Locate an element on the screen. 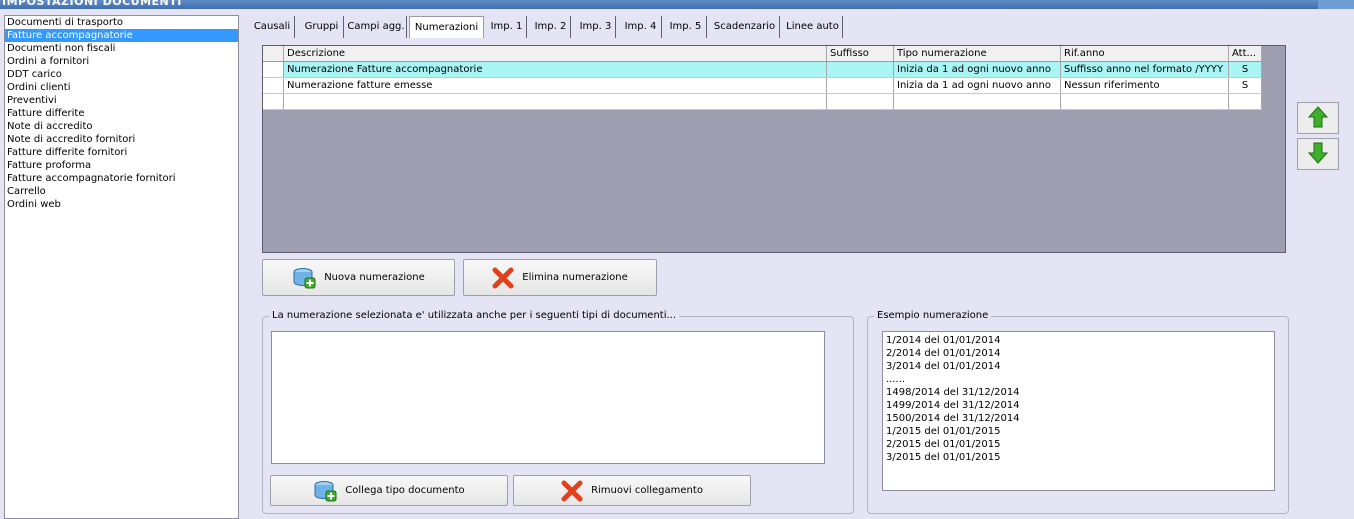 This screenshot has width=1354, height=519. tab-imp-4: Imp. 4 is located at coordinates (641, 27).